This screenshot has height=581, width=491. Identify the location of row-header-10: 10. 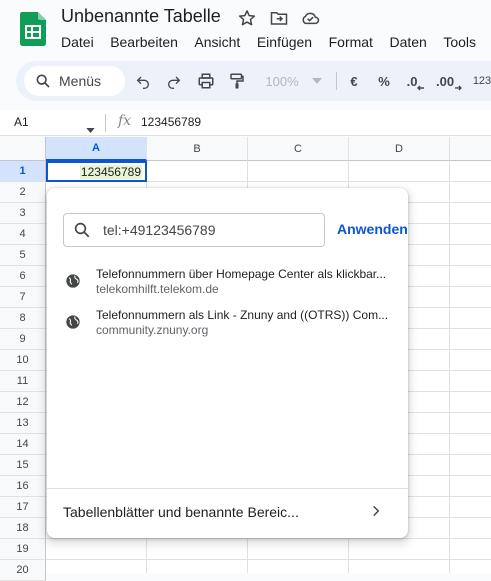
(23, 360).